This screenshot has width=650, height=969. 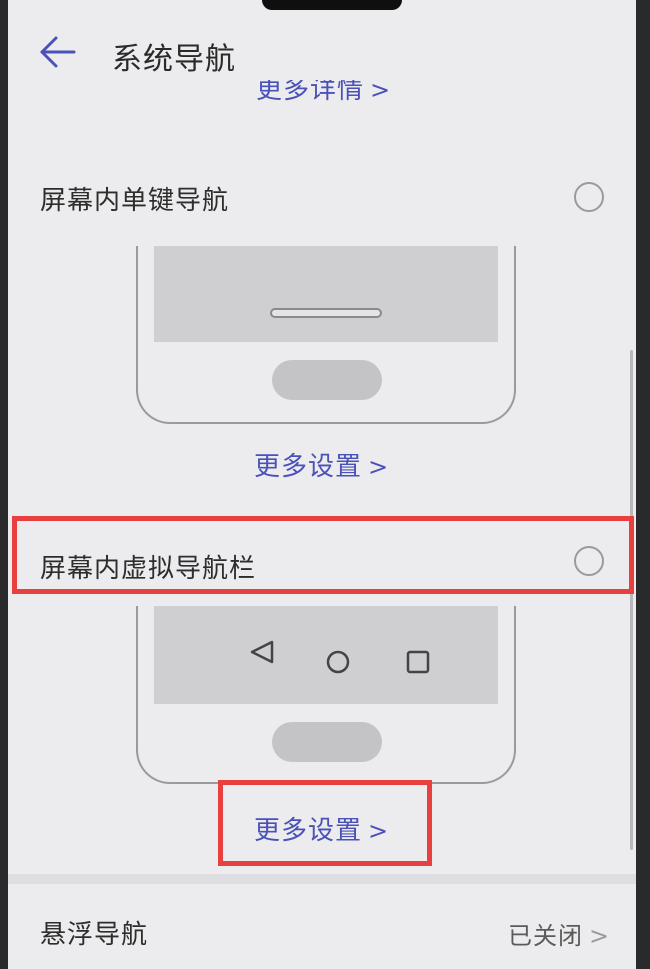 I want to click on section-divider, so click(x=322, y=879).